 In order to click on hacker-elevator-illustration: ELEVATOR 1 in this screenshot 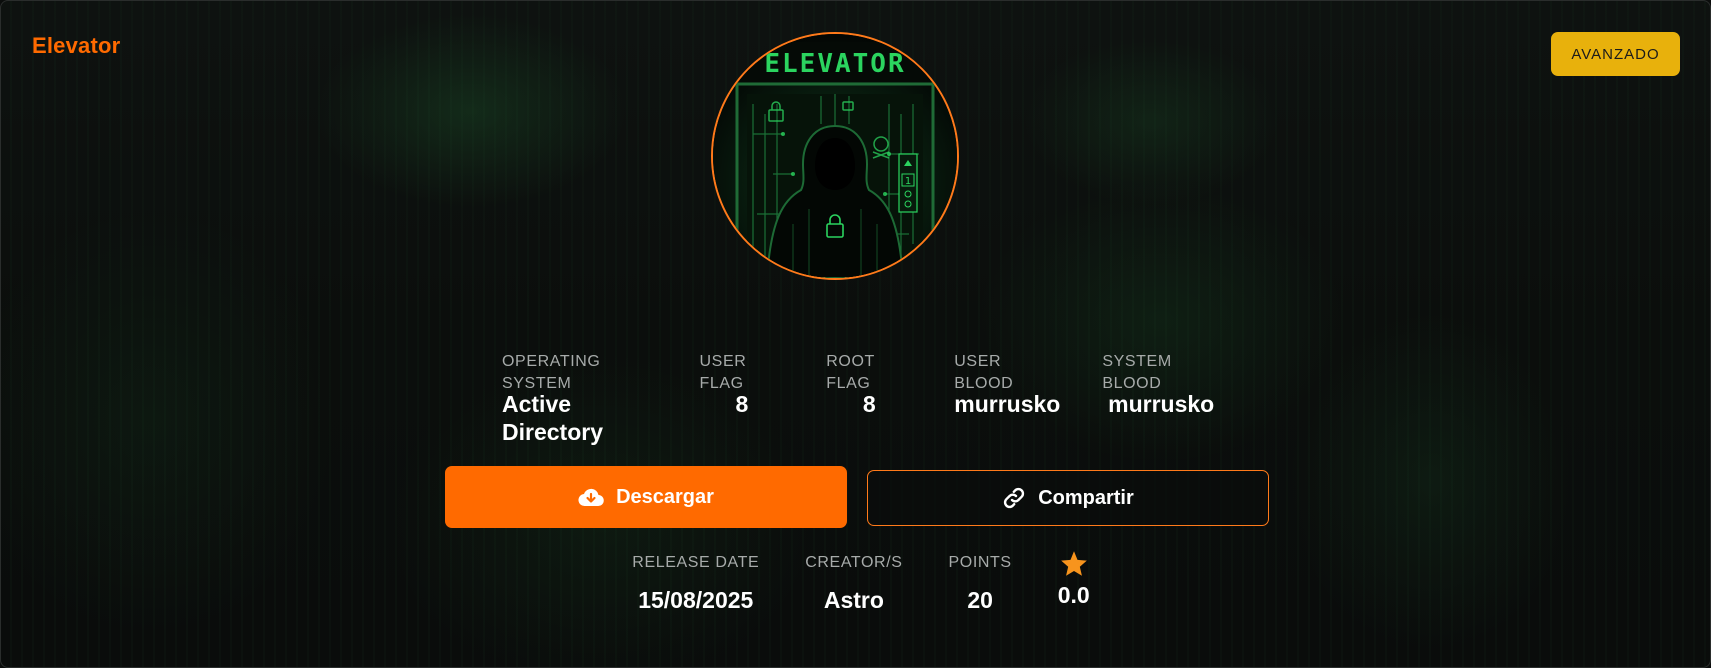, I will do `click(835, 156)`.